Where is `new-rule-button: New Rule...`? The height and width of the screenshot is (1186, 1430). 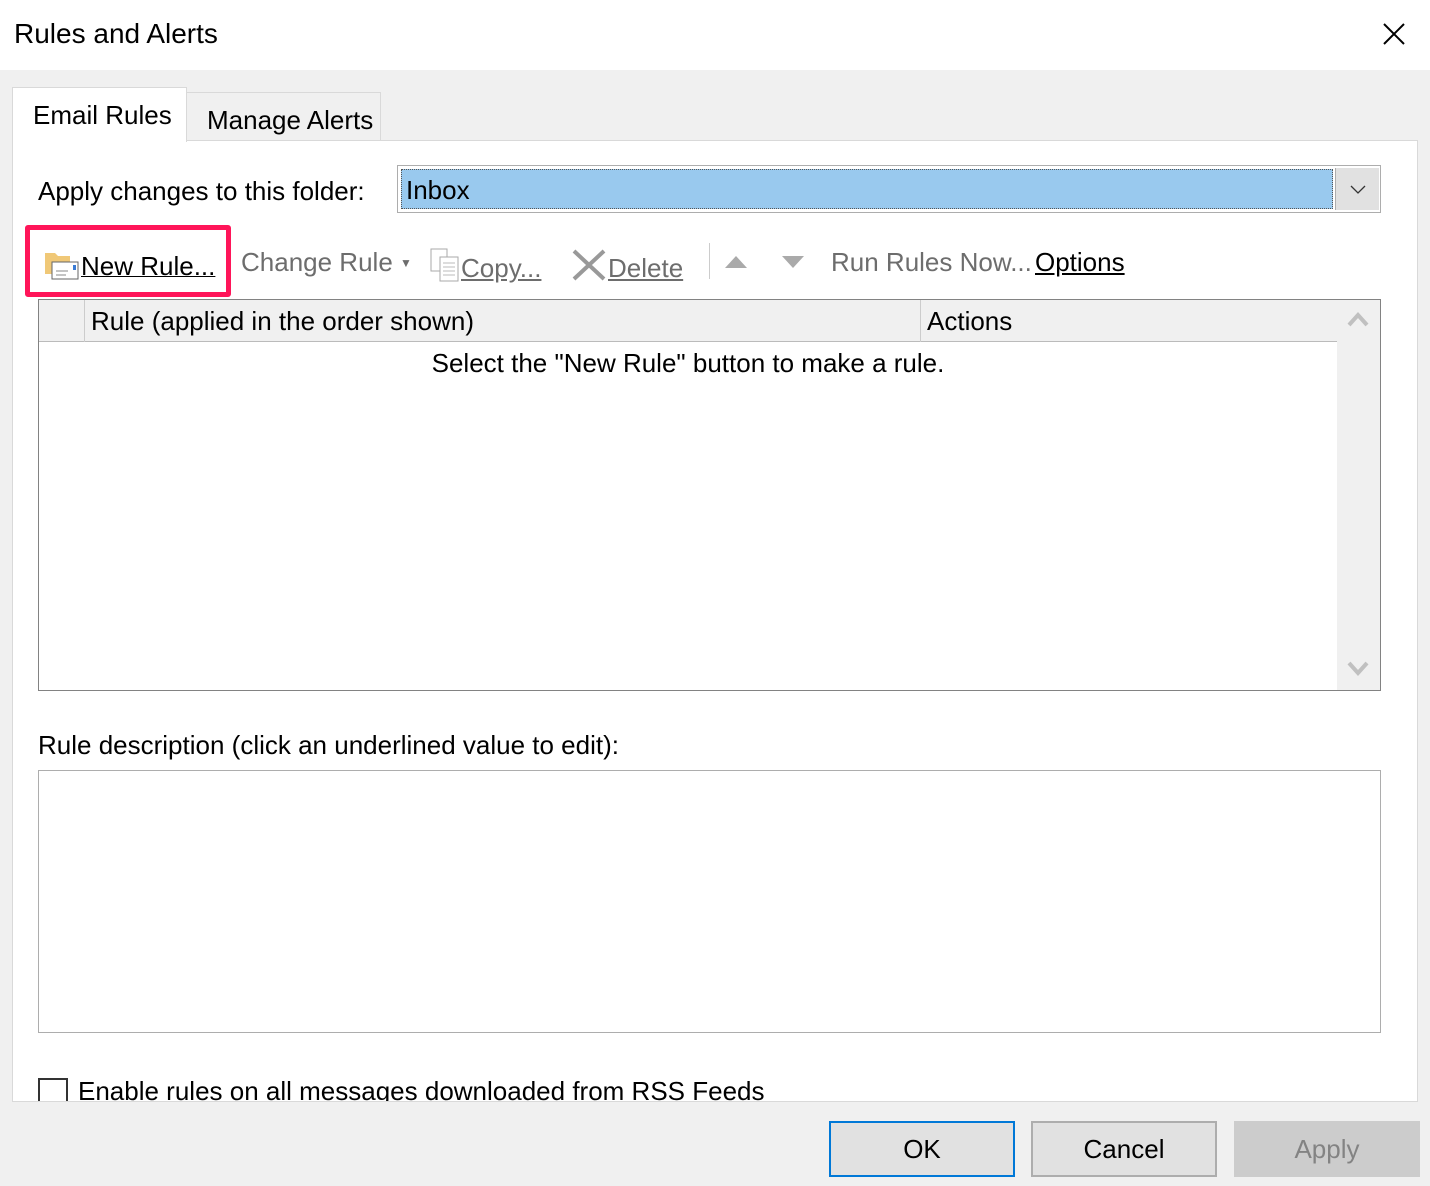
new-rule-button: New Rule... is located at coordinates (129, 264).